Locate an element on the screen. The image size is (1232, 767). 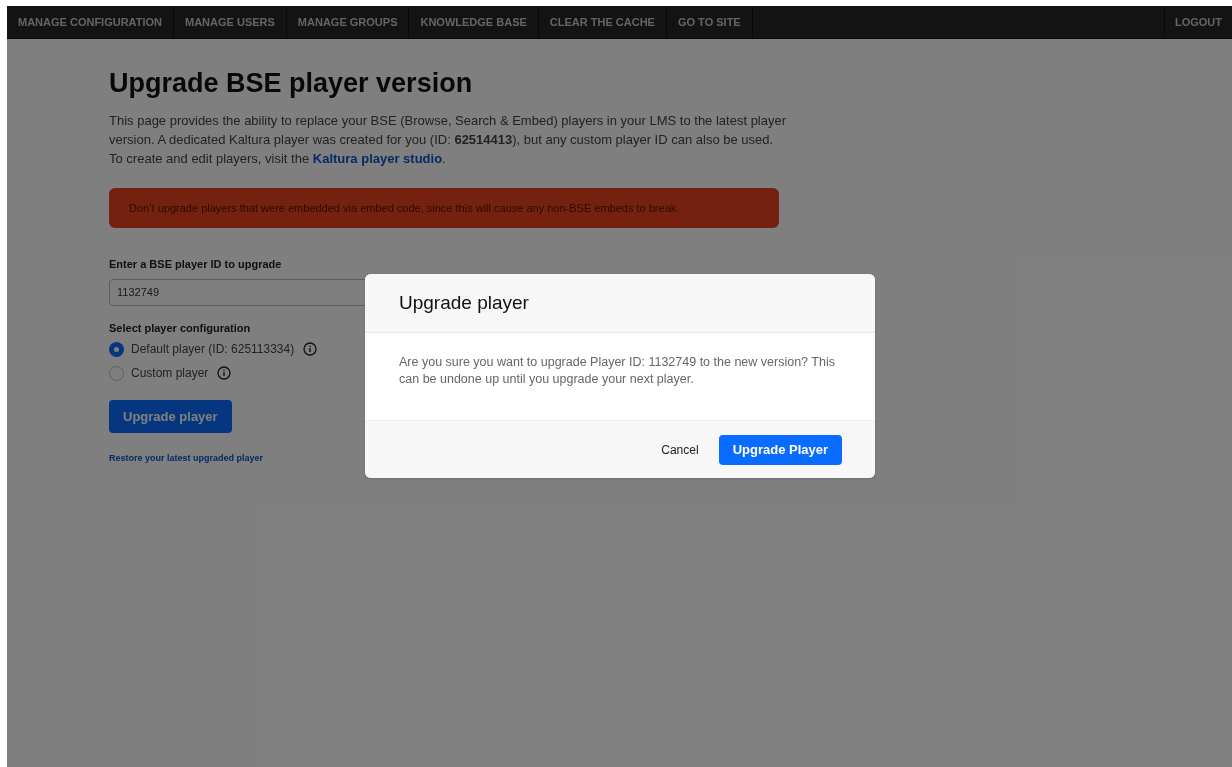
dialog-message: Are you sure you want to upgrade Player ID: 1132749 to the new version? This can be undone up until you upgrade your next player. is located at coordinates (617, 371).